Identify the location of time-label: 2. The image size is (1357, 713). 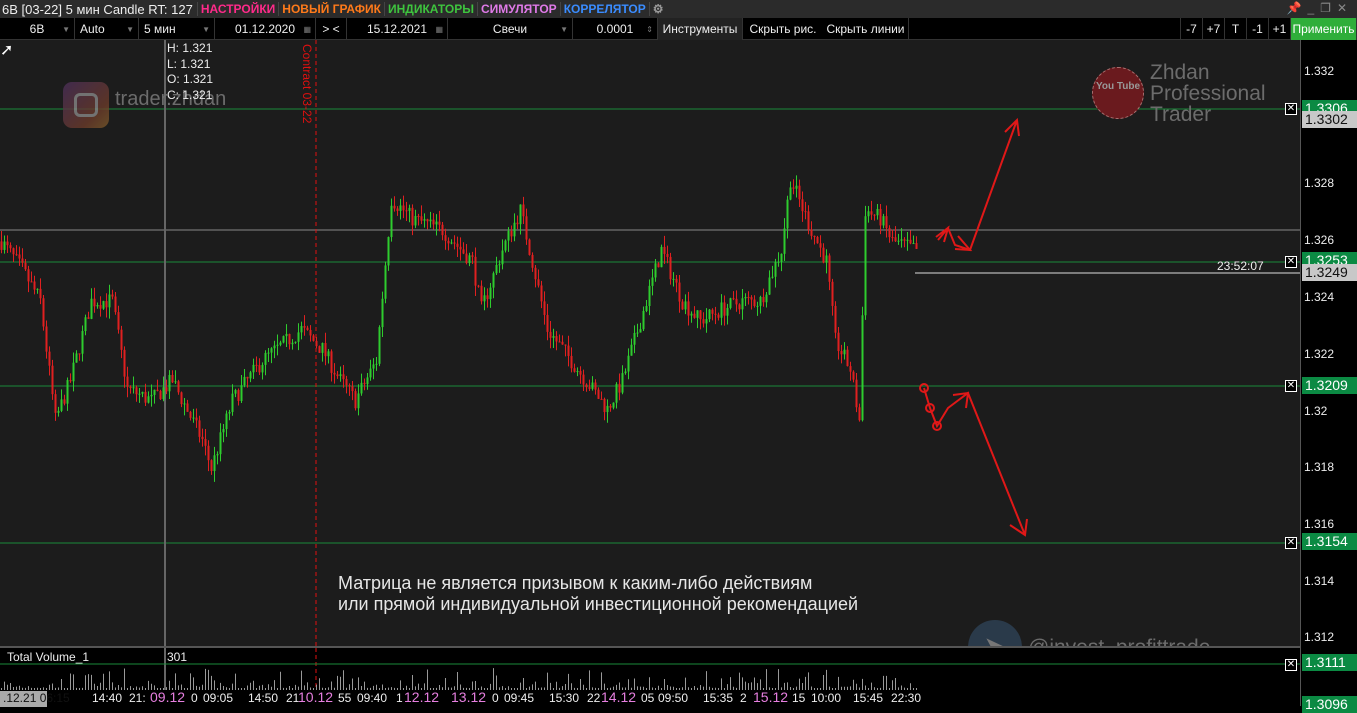
(743, 698).